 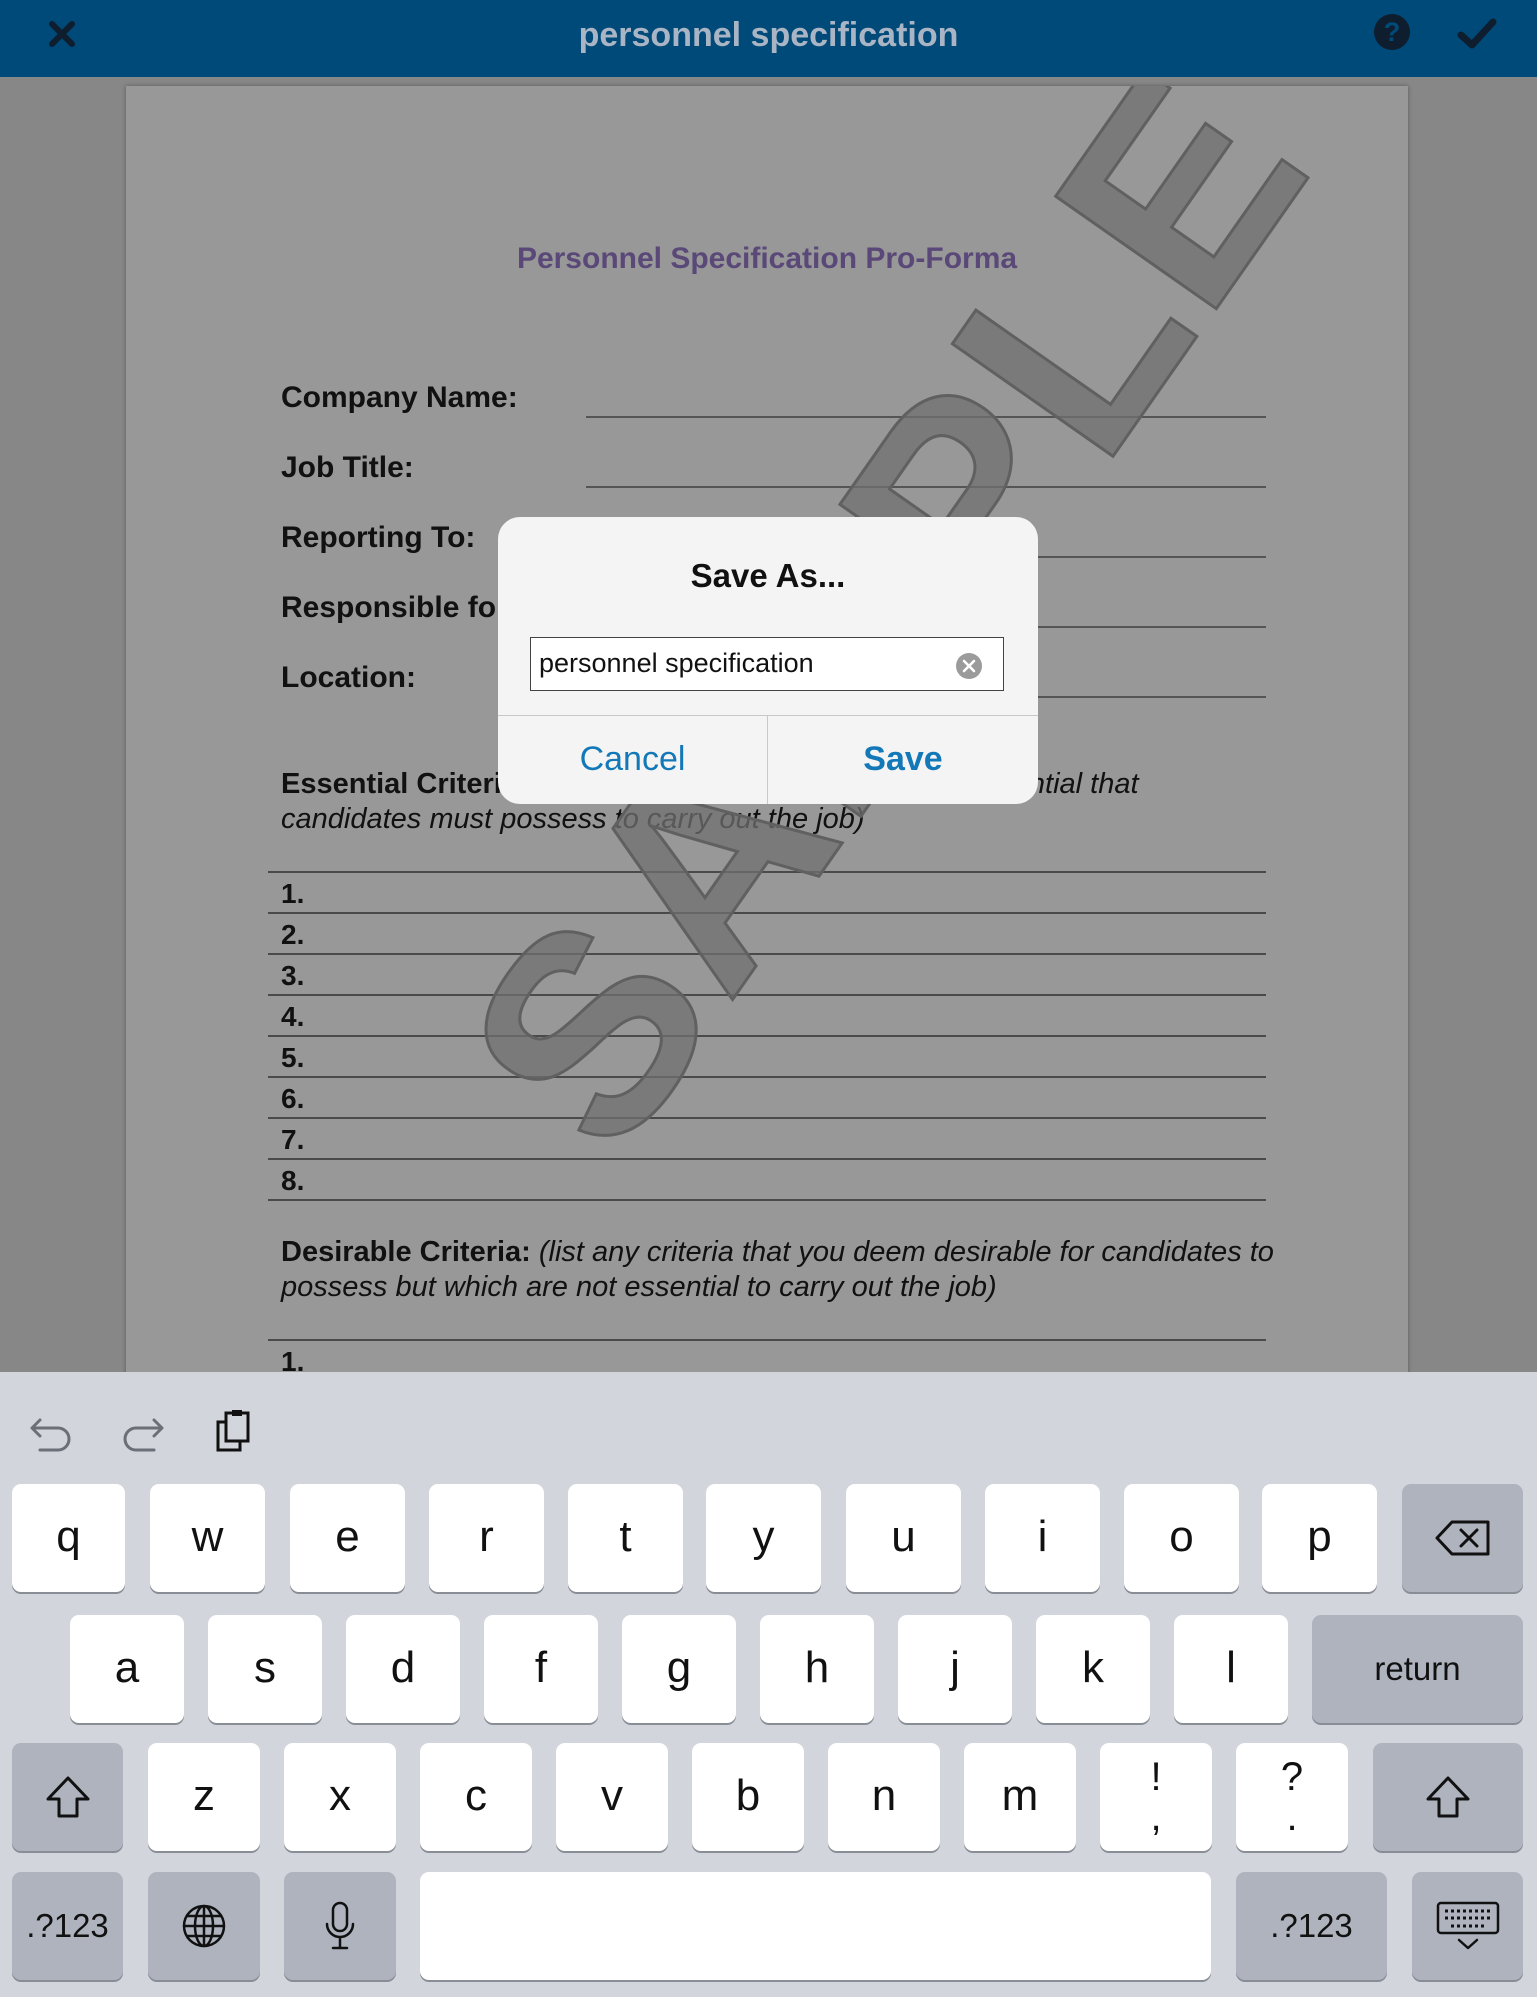 What do you see at coordinates (293, 1057) in the screenshot?
I see `essential-item: 5.` at bounding box center [293, 1057].